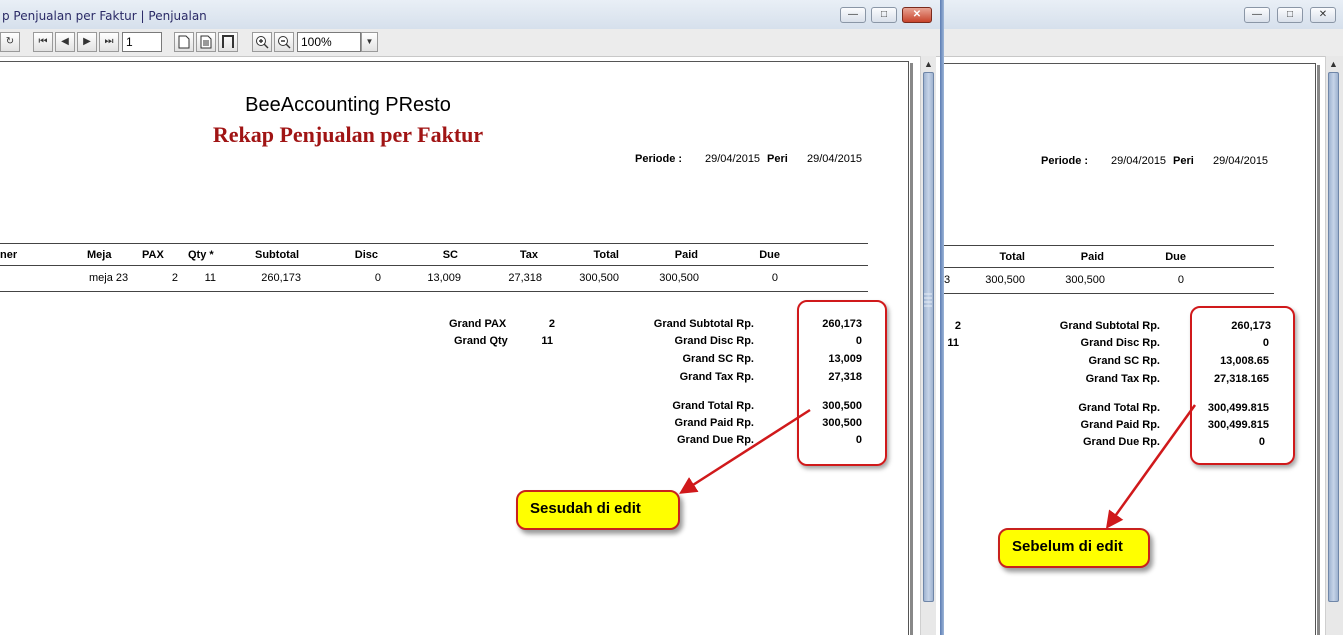  What do you see at coordinates (1151, 466) in the screenshot?
I see `arrow-before` at bounding box center [1151, 466].